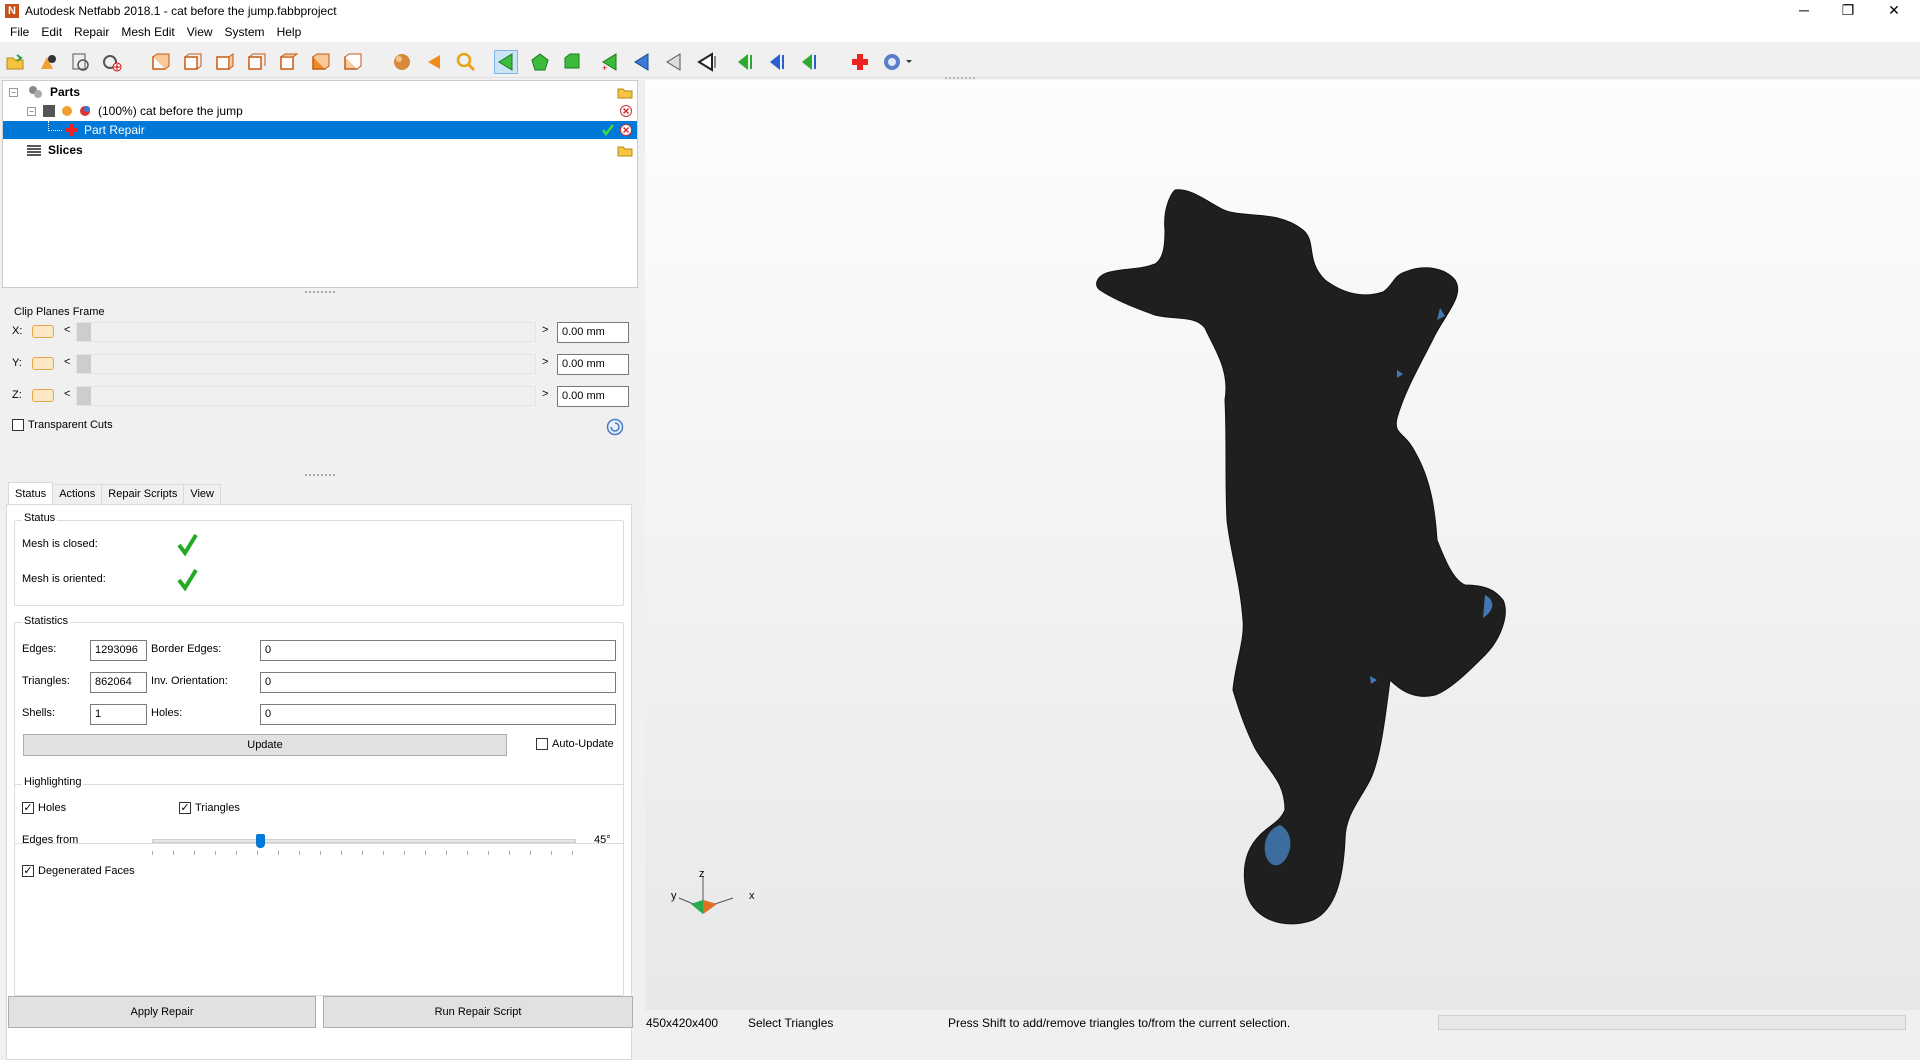  Describe the element at coordinates (626, 111) in the screenshot. I see `remove-icon` at that location.